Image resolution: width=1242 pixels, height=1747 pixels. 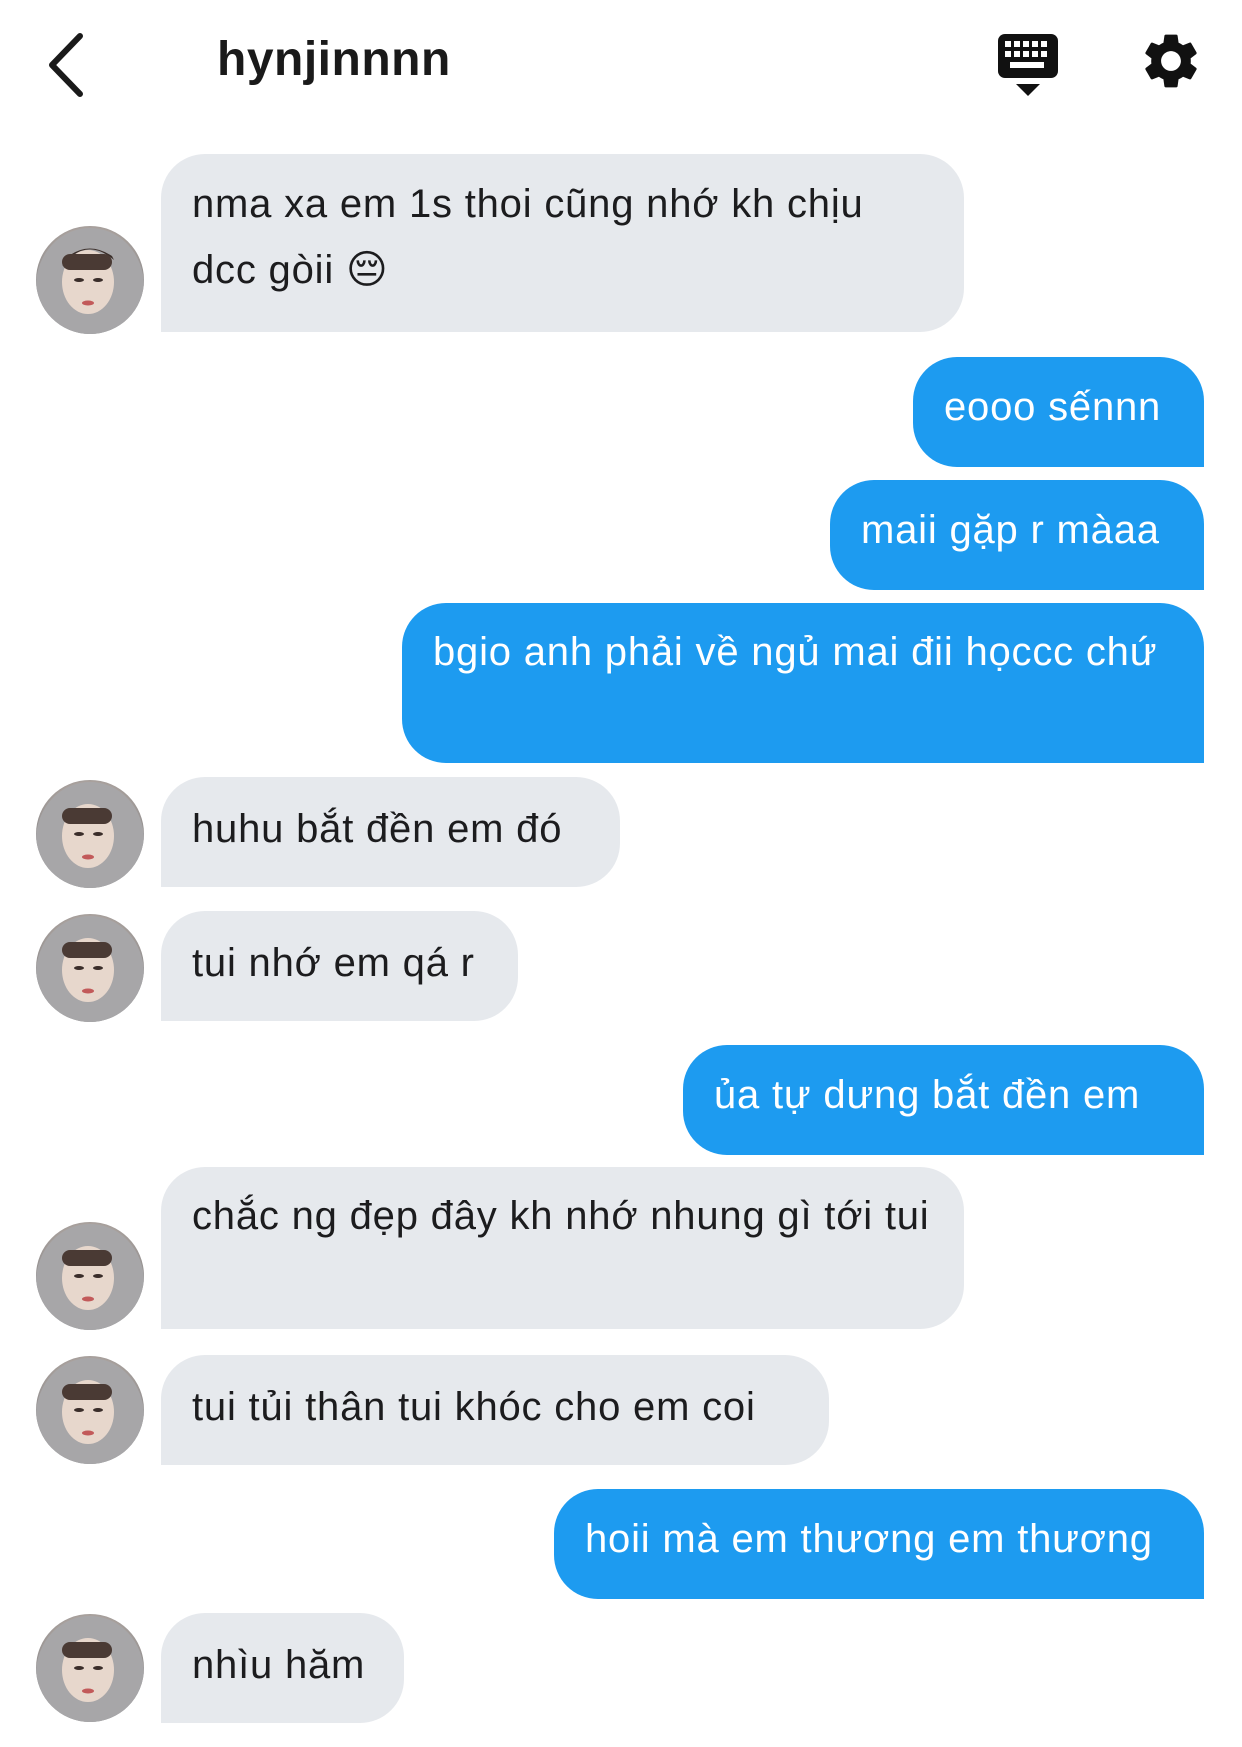 What do you see at coordinates (334, 59) in the screenshot?
I see `conversation-title: hynjinnnn` at bounding box center [334, 59].